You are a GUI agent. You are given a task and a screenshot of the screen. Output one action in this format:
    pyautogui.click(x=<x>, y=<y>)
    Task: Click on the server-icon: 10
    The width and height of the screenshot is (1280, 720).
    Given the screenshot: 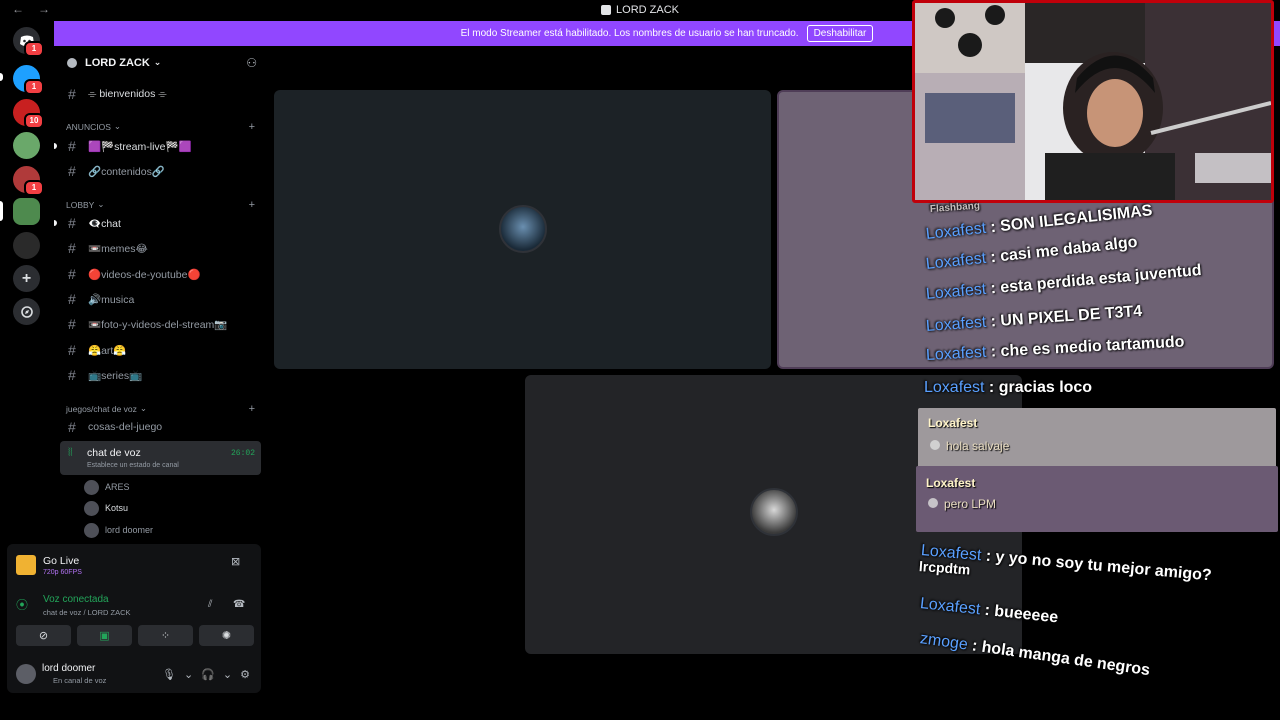 What is the action you would take?
    pyautogui.click(x=28, y=114)
    